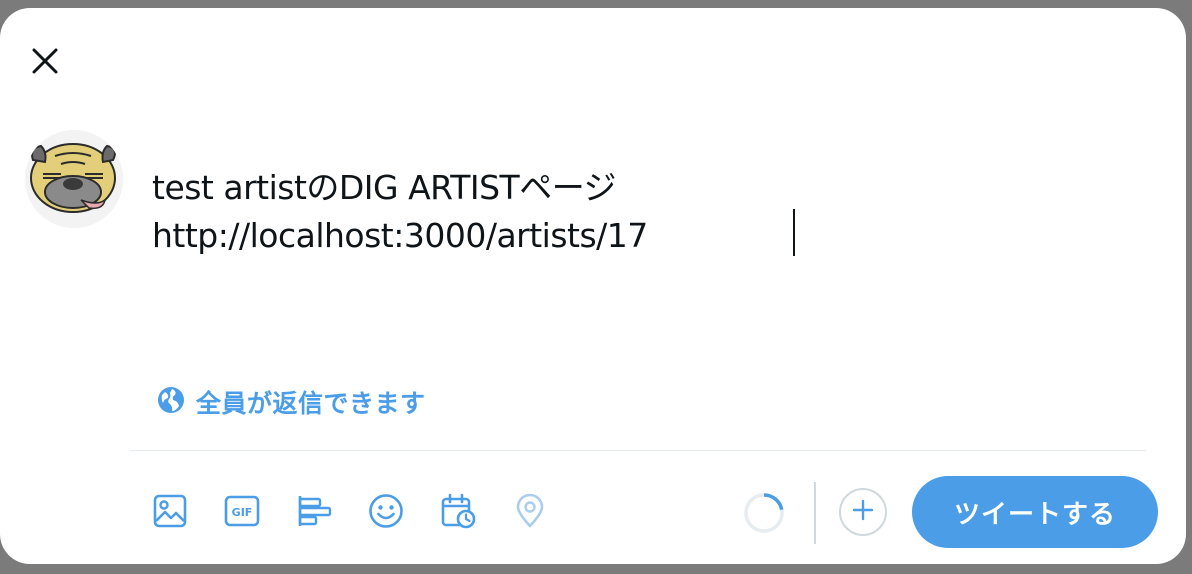 Image resolution: width=1192 pixels, height=574 pixels. I want to click on image-icon, so click(170, 513).